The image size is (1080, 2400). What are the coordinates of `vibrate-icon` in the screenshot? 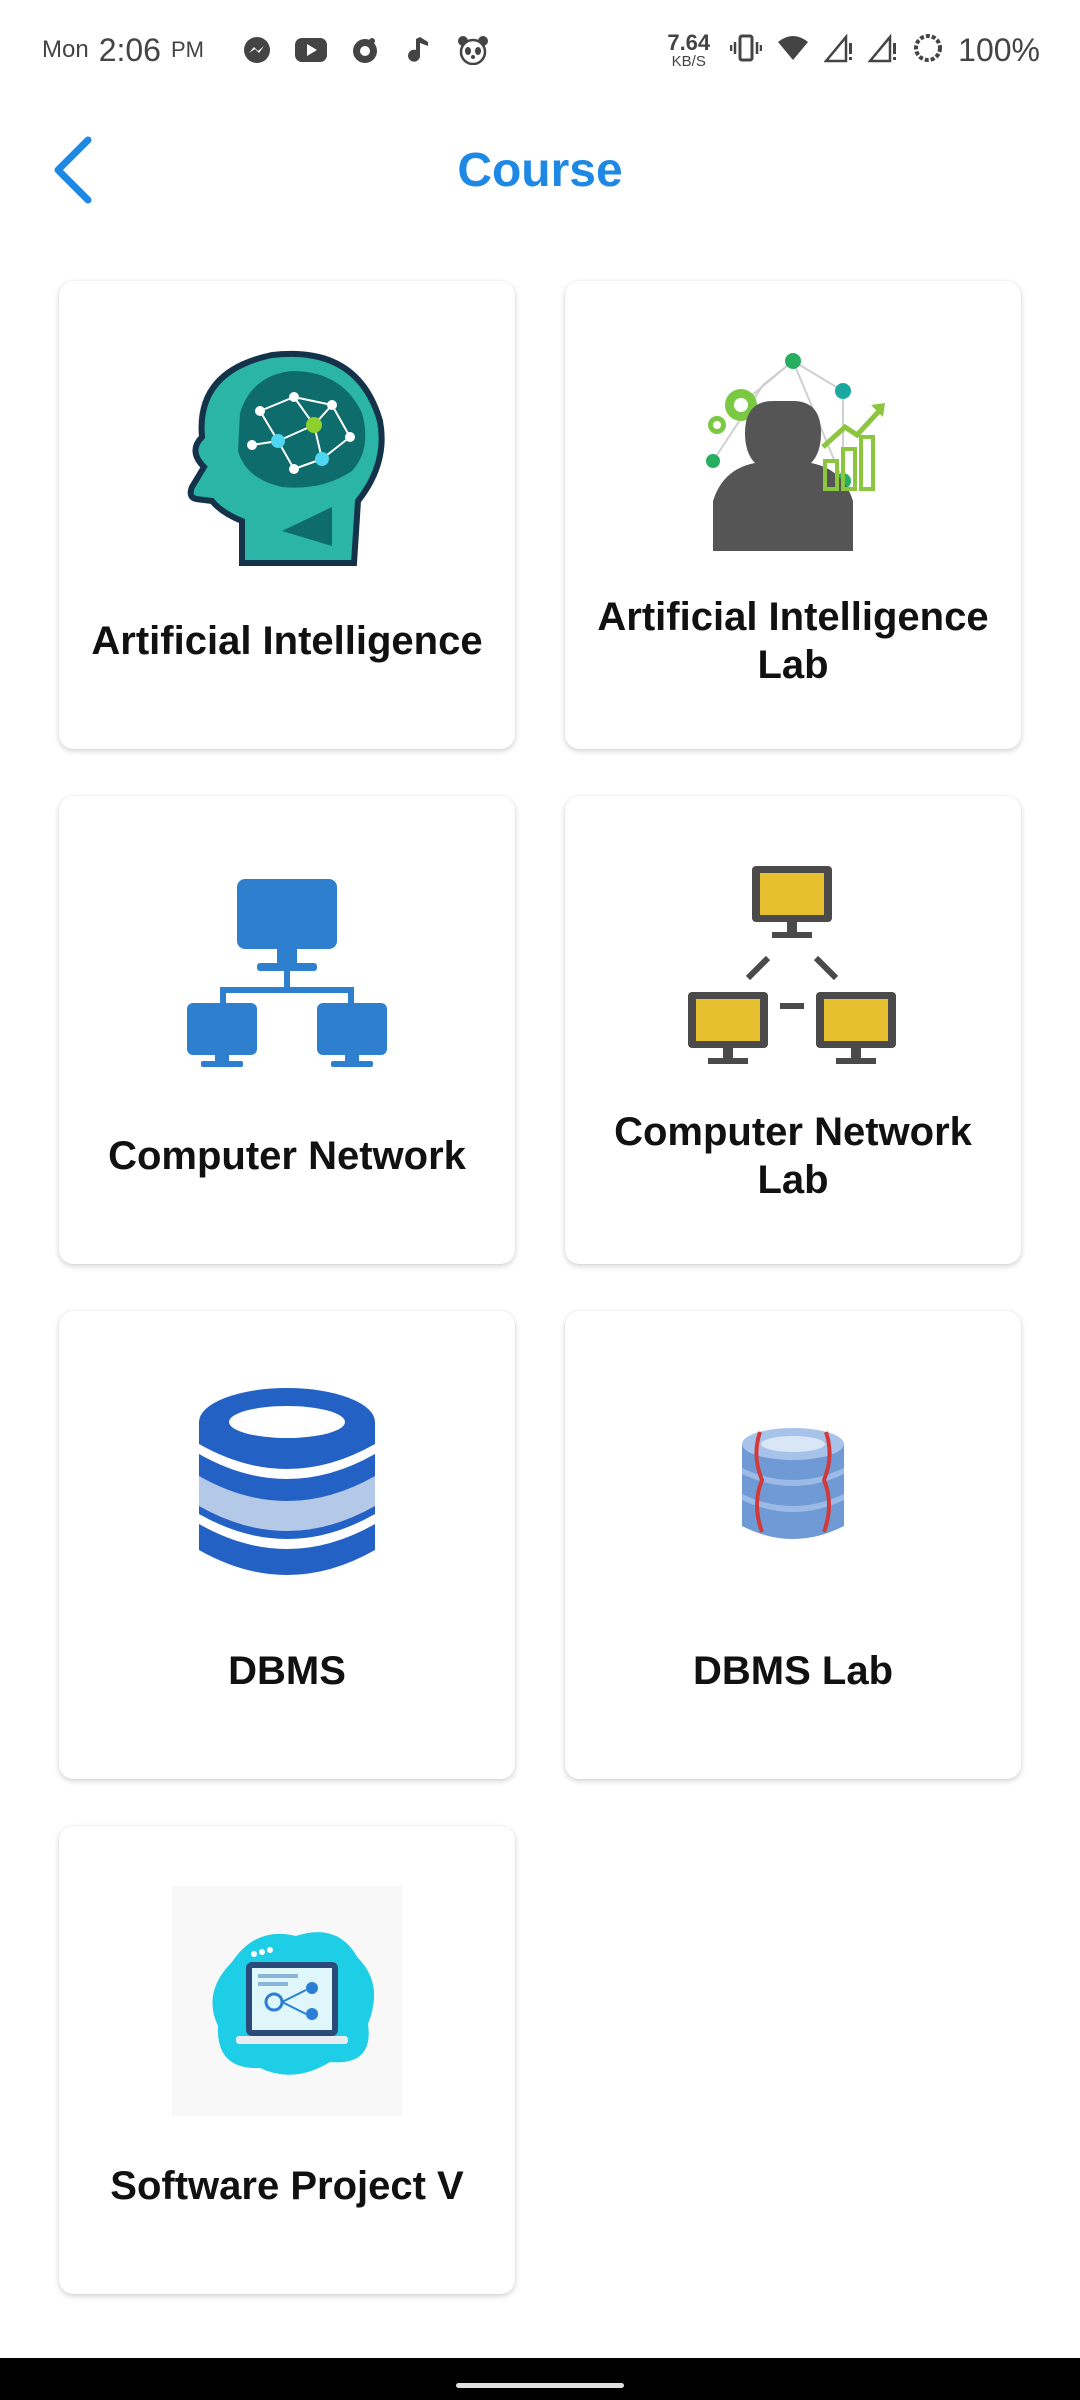 It's located at (746, 50).